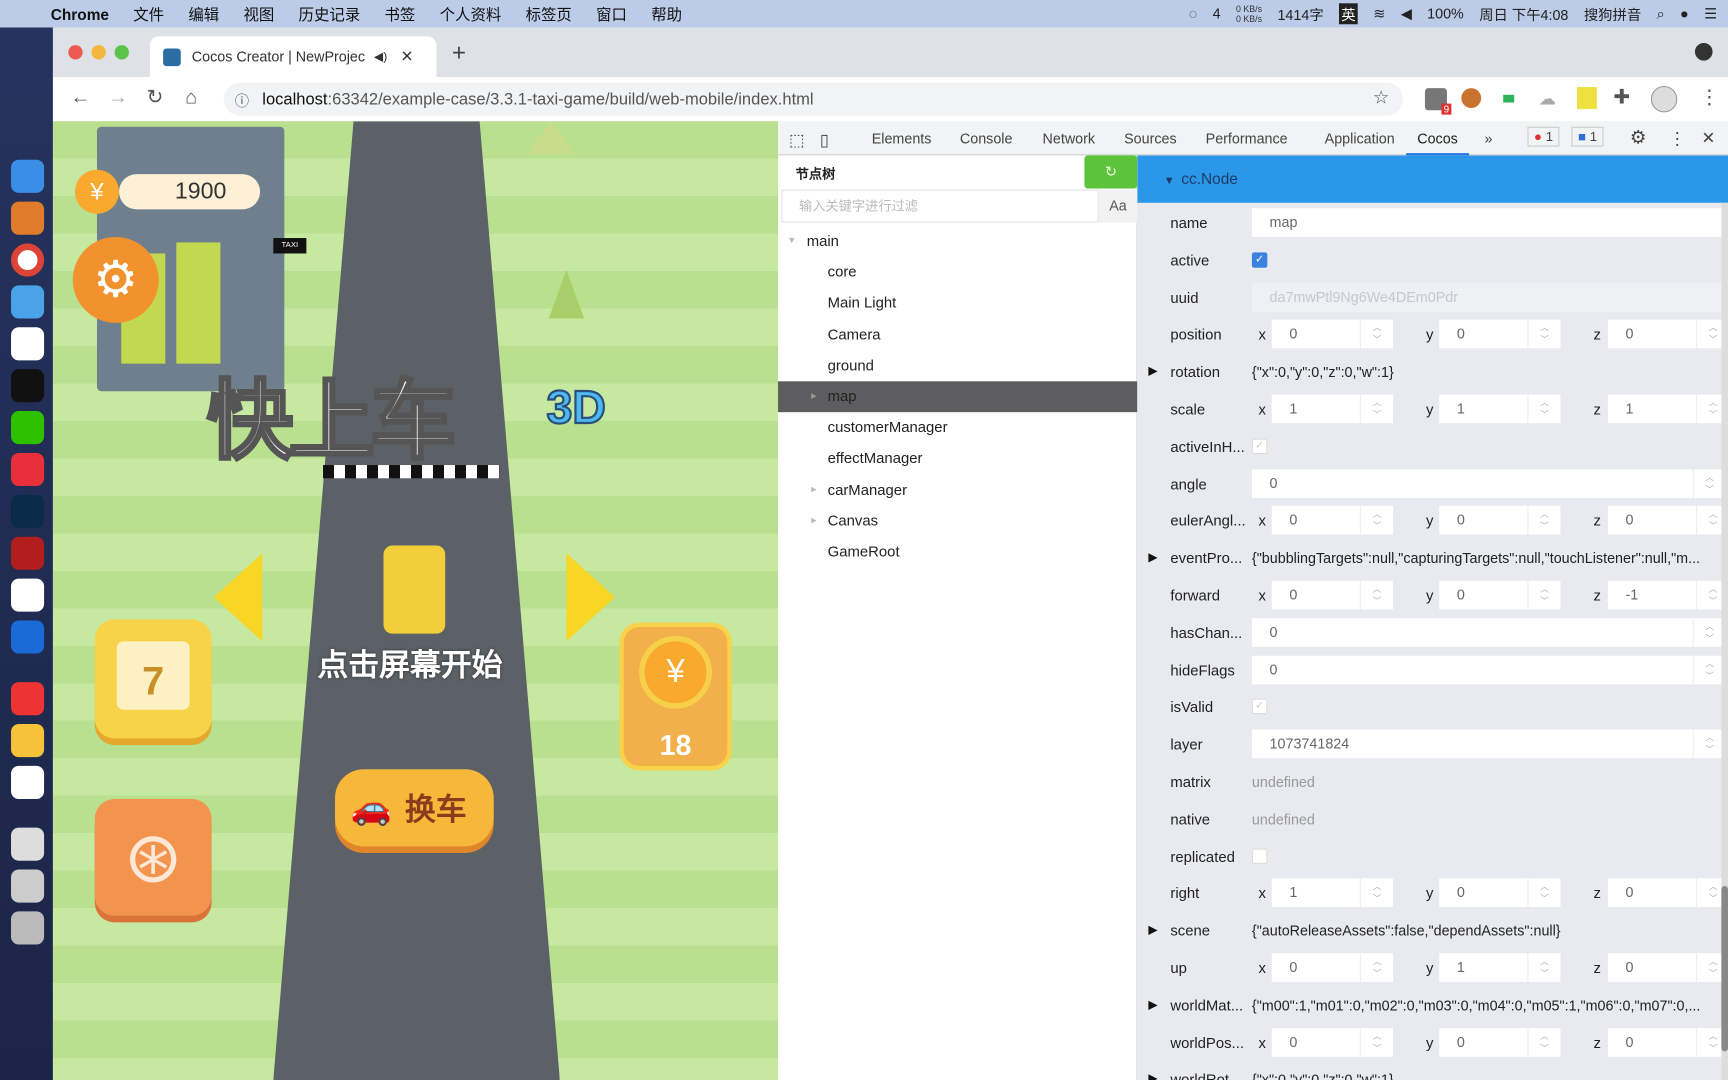  What do you see at coordinates (1381, 98) in the screenshot?
I see `bookmark-star-icon: ☆` at bounding box center [1381, 98].